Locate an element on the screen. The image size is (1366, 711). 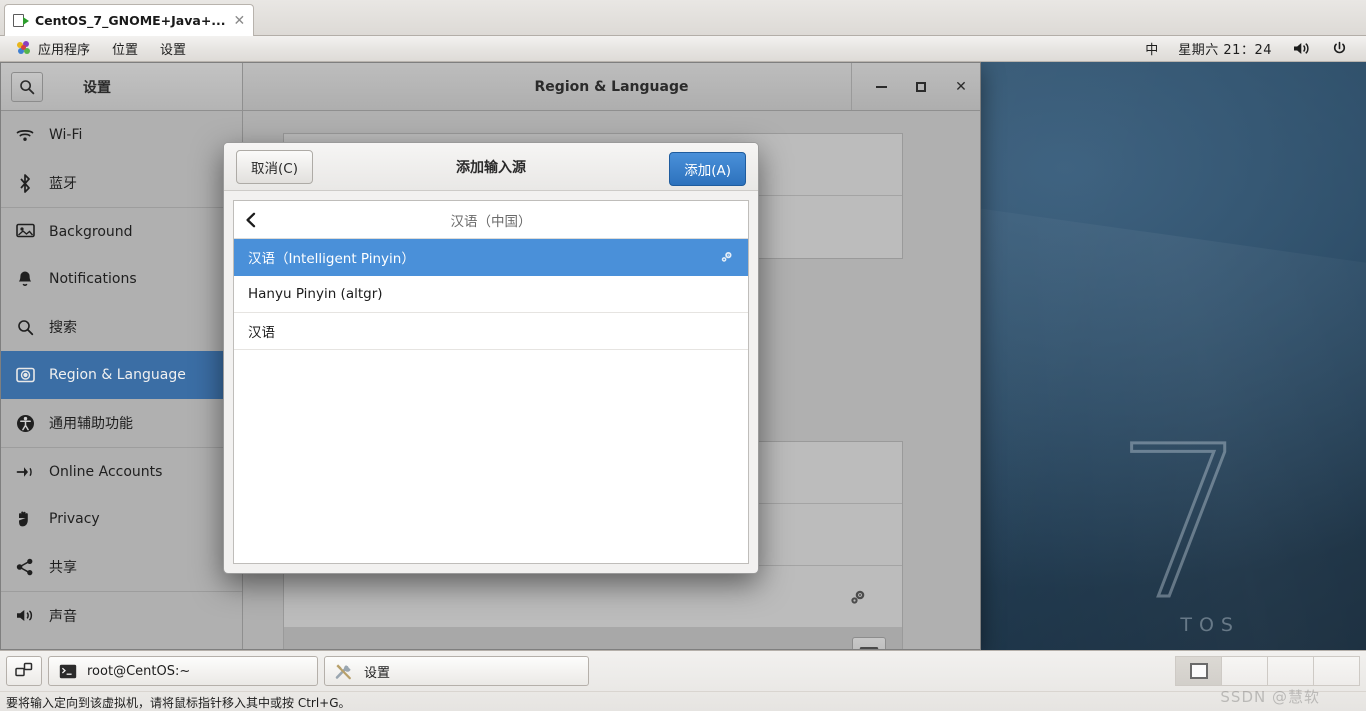
settings-title: 设置 is located at coordinates (97, 87).